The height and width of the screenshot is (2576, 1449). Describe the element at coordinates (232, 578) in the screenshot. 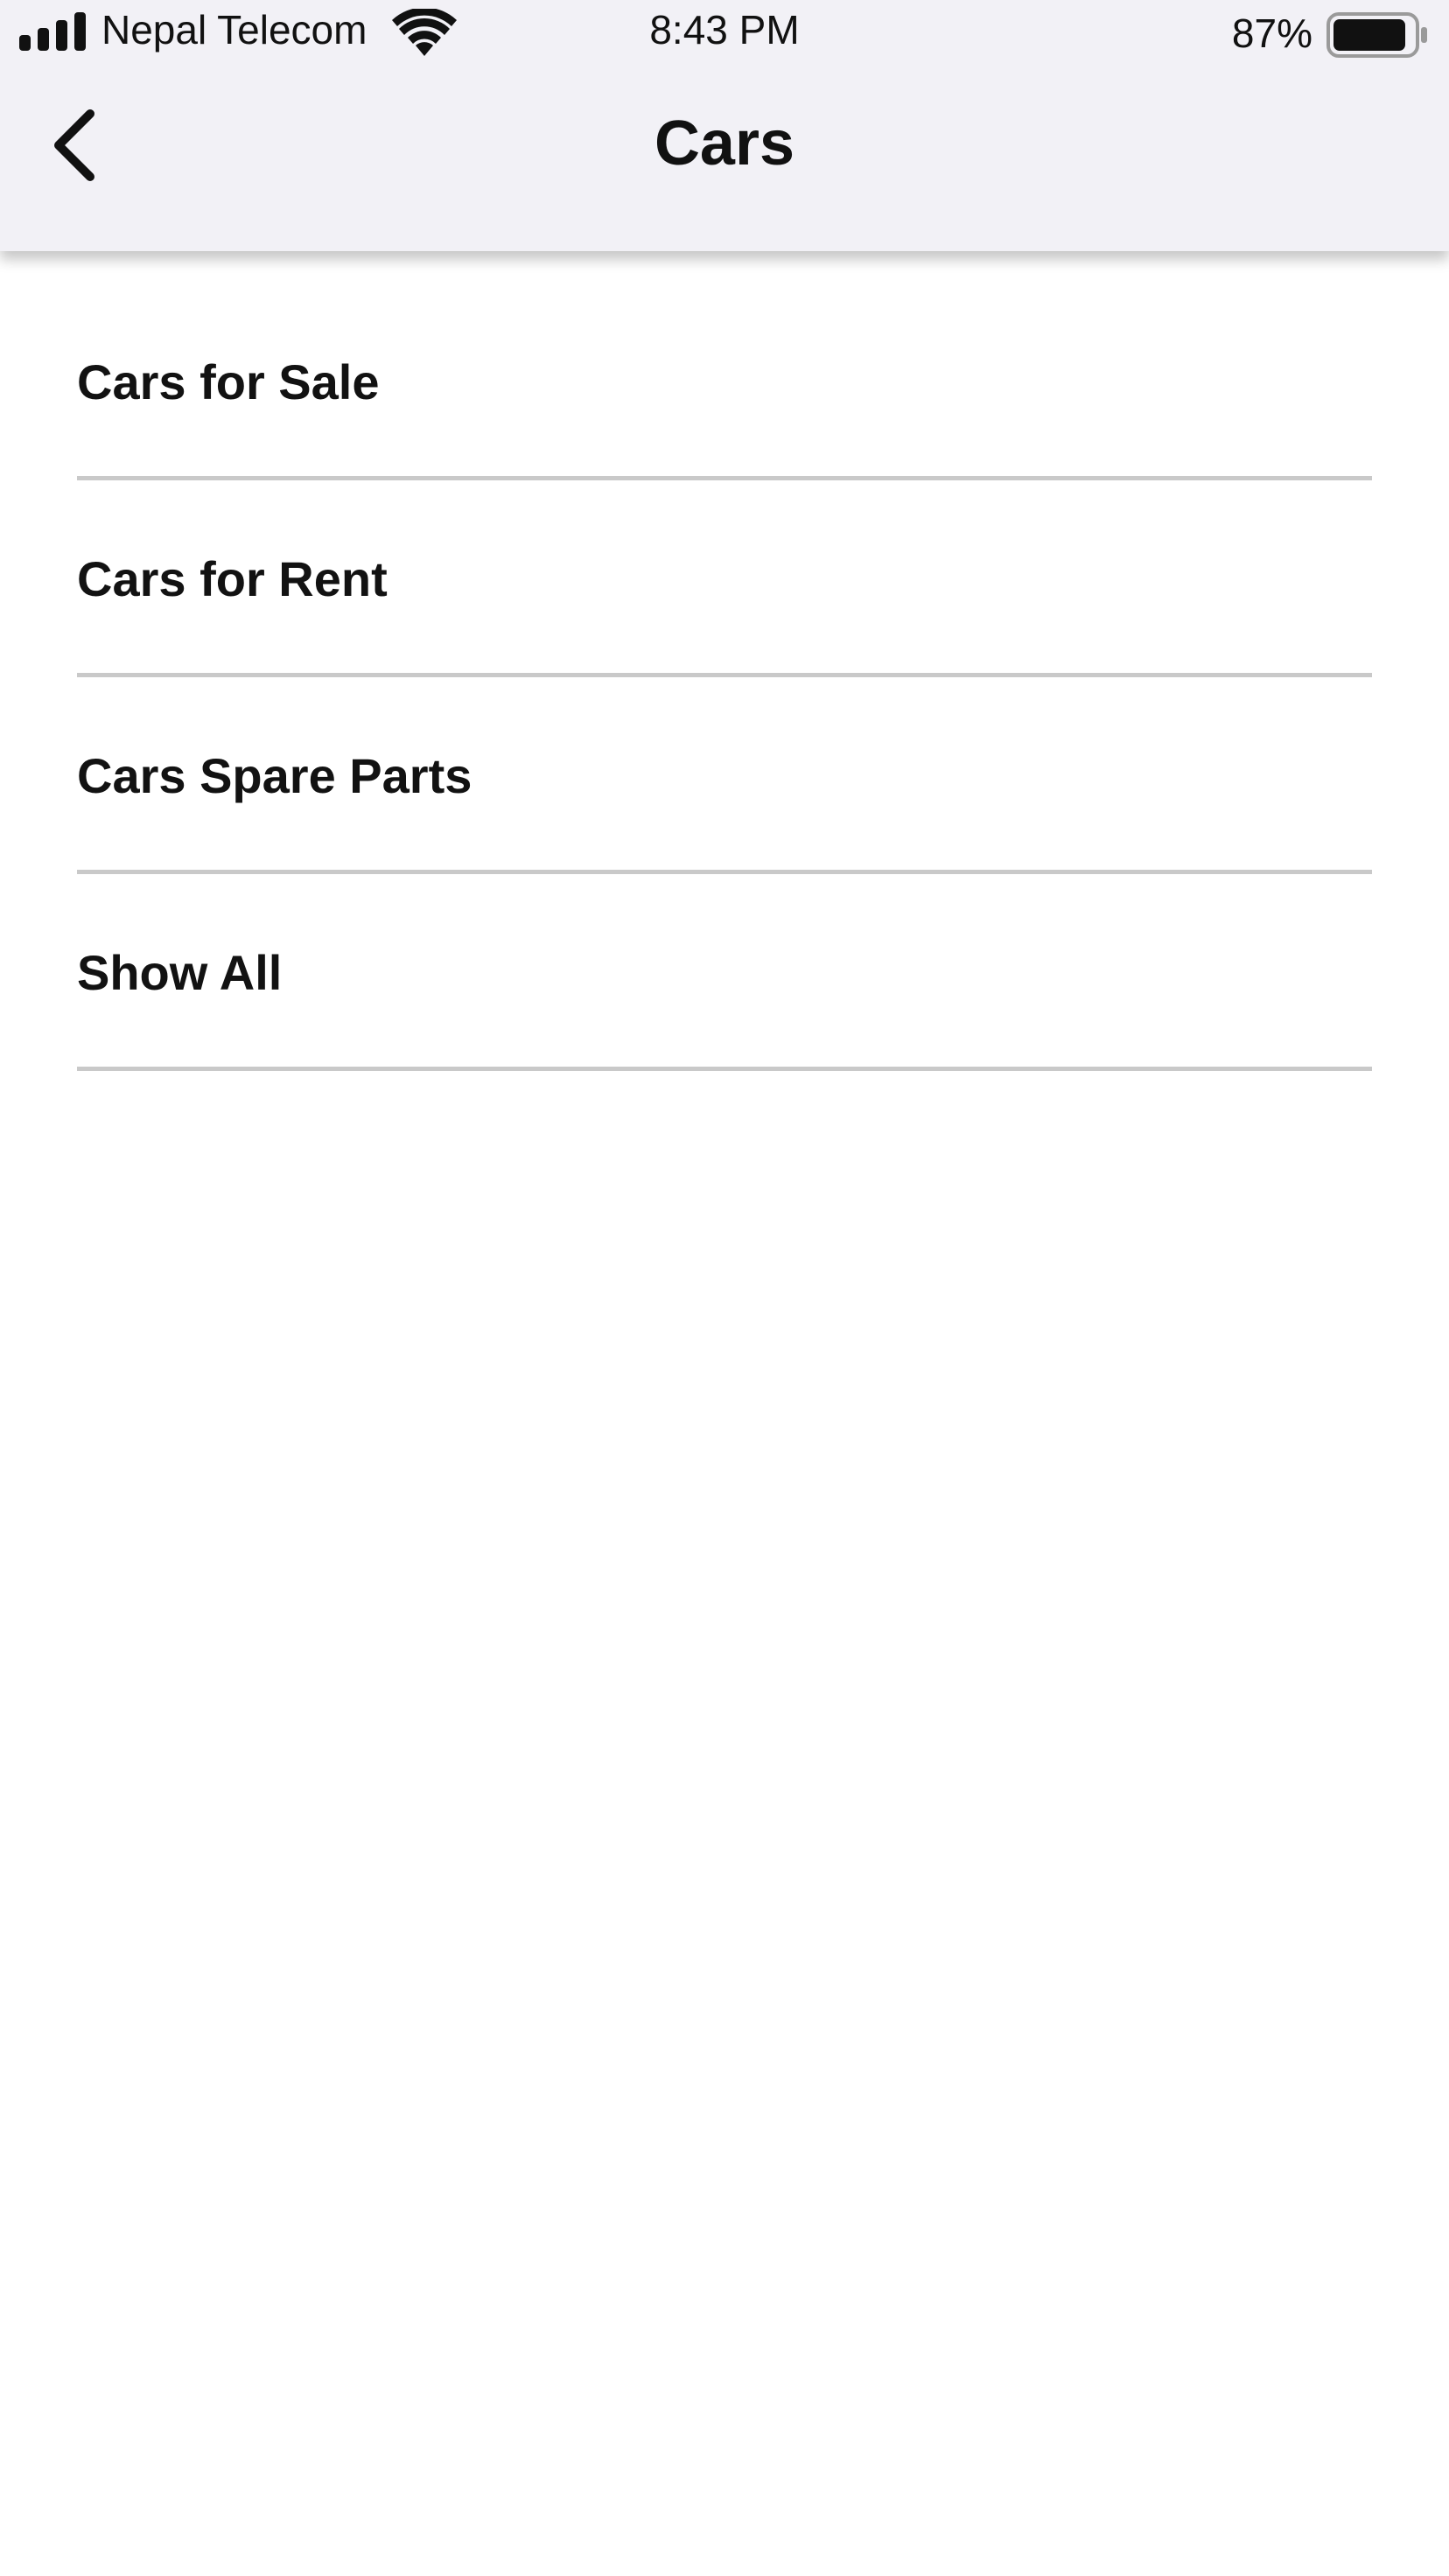

I see `list-item-label: Cars for Rent` at that location.